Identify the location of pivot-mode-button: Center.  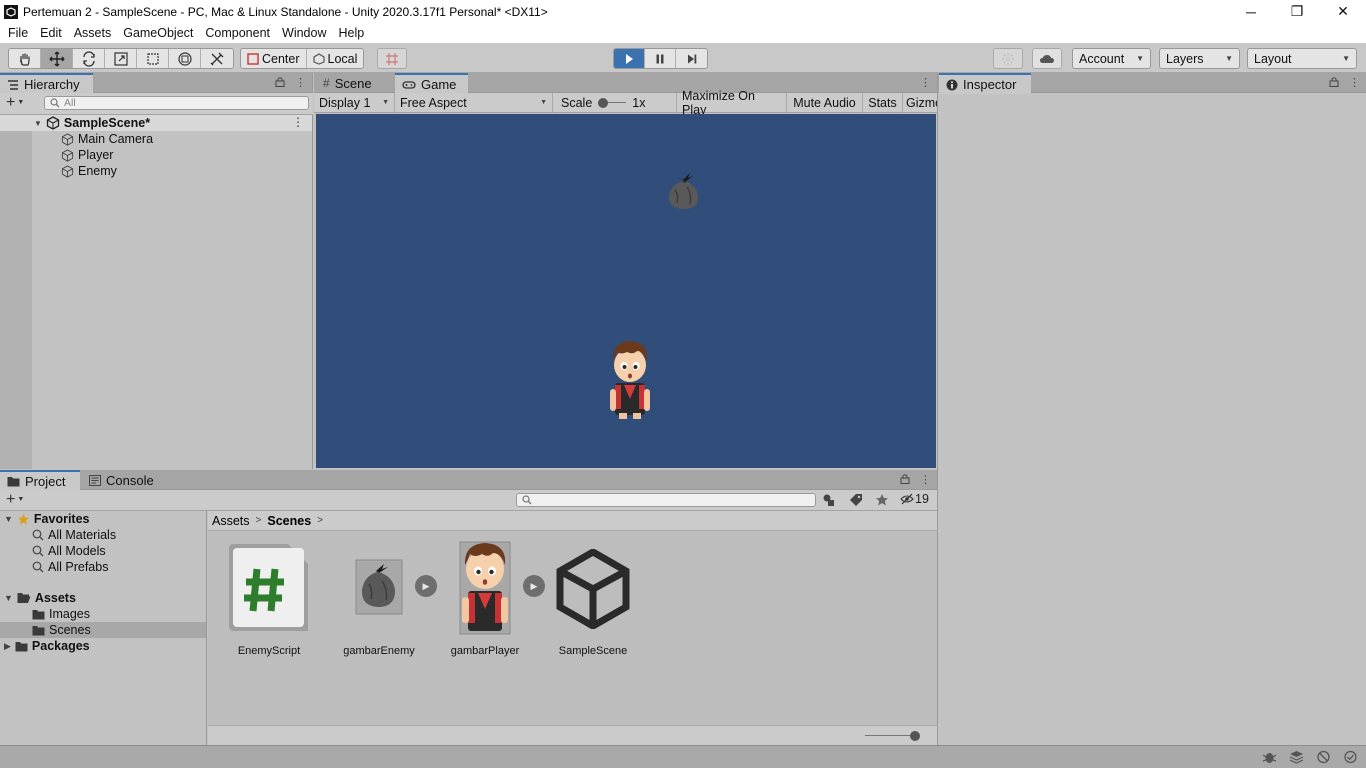
(274, 58).